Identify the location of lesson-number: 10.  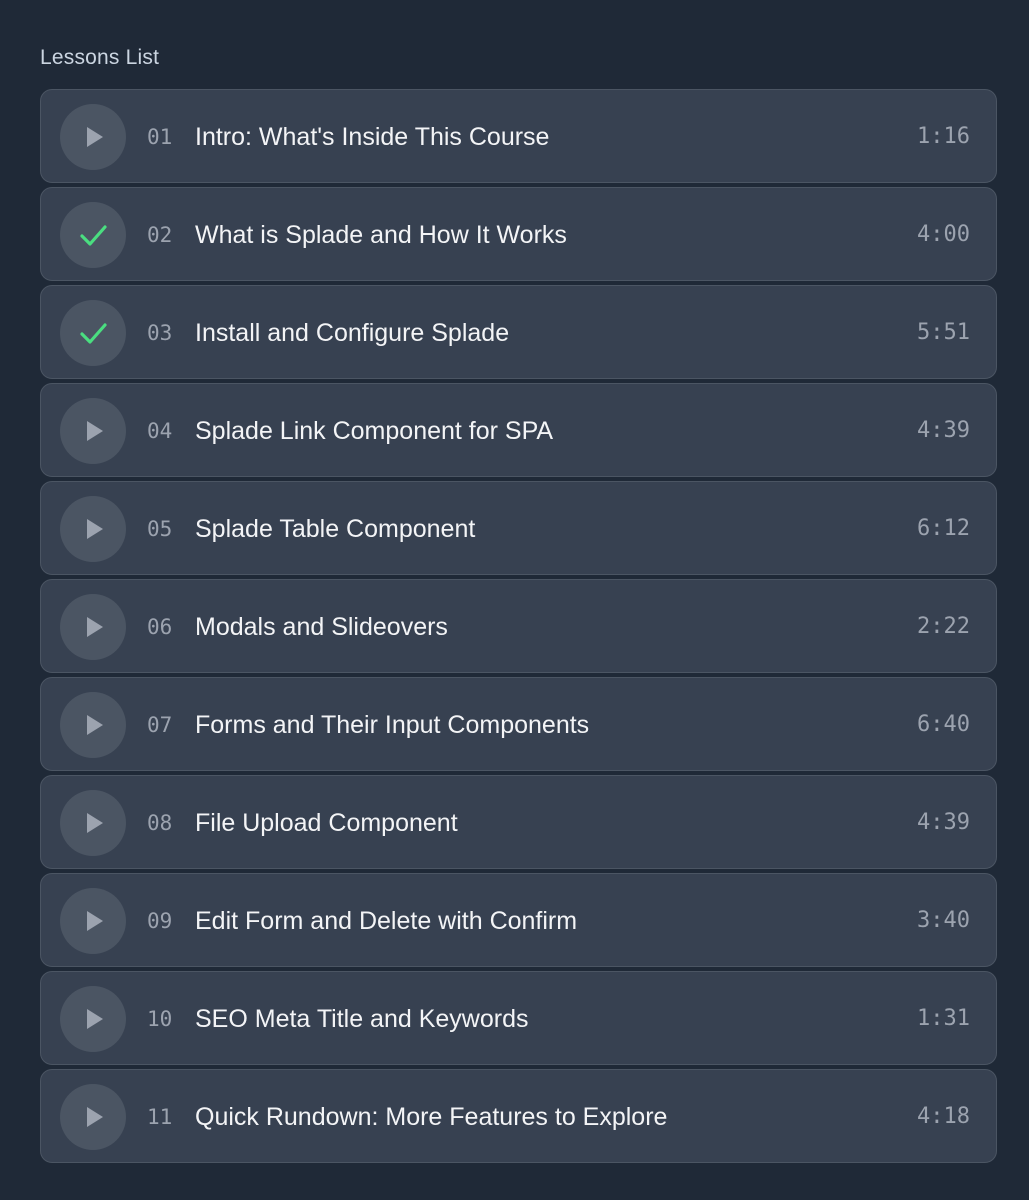
(160, 1019).